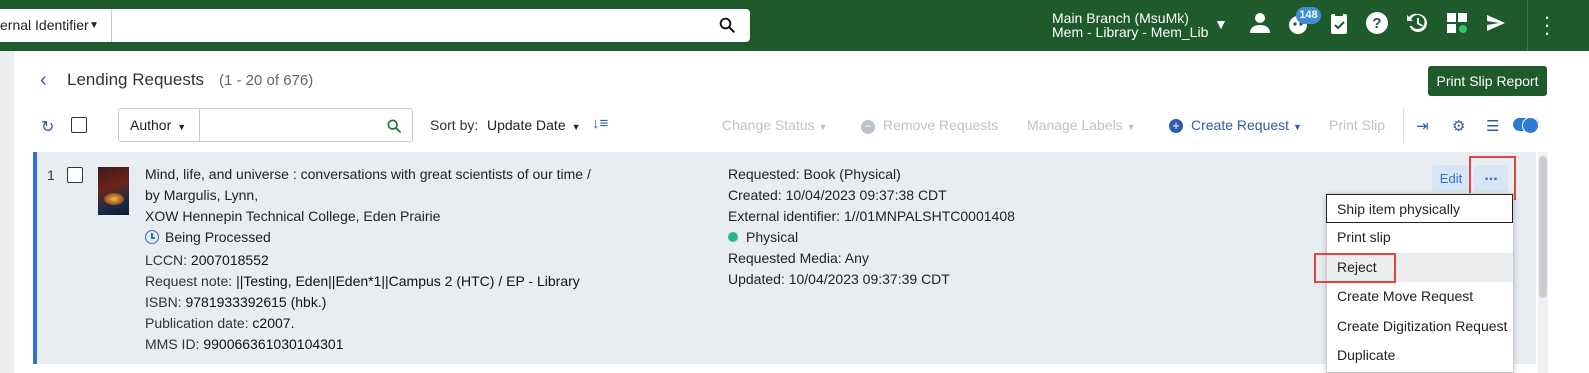  What do you see at coordinates (189, 281) in the screenshot?
I see `request-note-label: Request note:` at bounding box center [189, 281].